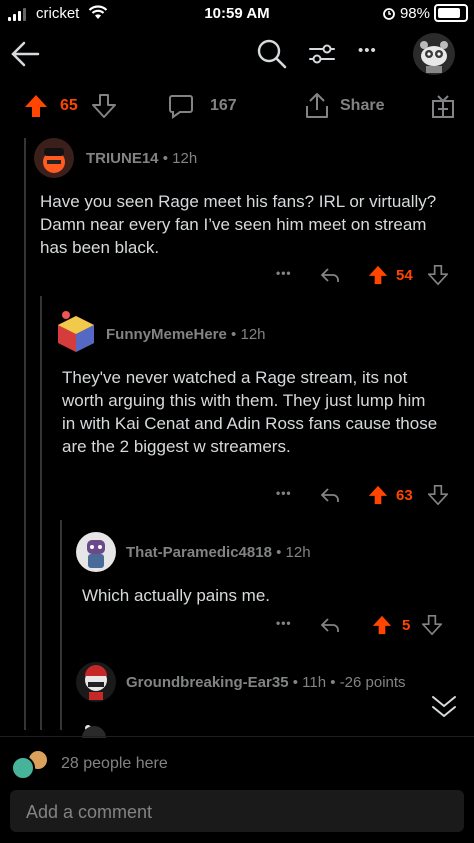 The width and height of the screenshot is (474, 843). Describe the element at coordinates (181, 106) in the screenshot. I see `comment-bubble-icon` at that location.